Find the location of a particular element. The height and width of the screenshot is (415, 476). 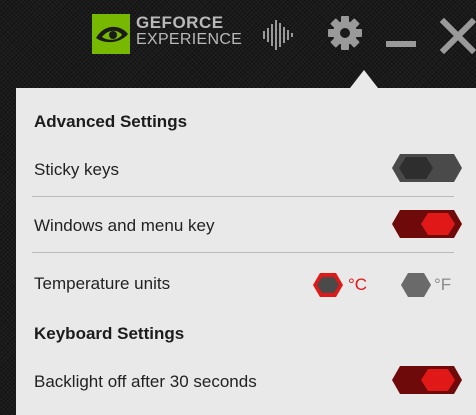

close-icon is located at coordinates (458, 36).